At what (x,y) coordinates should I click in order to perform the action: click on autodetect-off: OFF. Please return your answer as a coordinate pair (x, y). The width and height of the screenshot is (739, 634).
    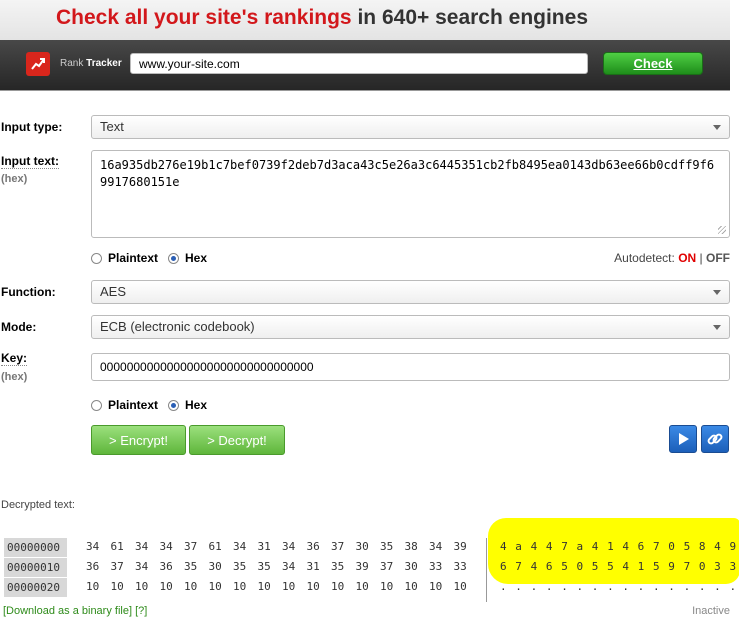
    Looking at the image, I should click on (718, 258).